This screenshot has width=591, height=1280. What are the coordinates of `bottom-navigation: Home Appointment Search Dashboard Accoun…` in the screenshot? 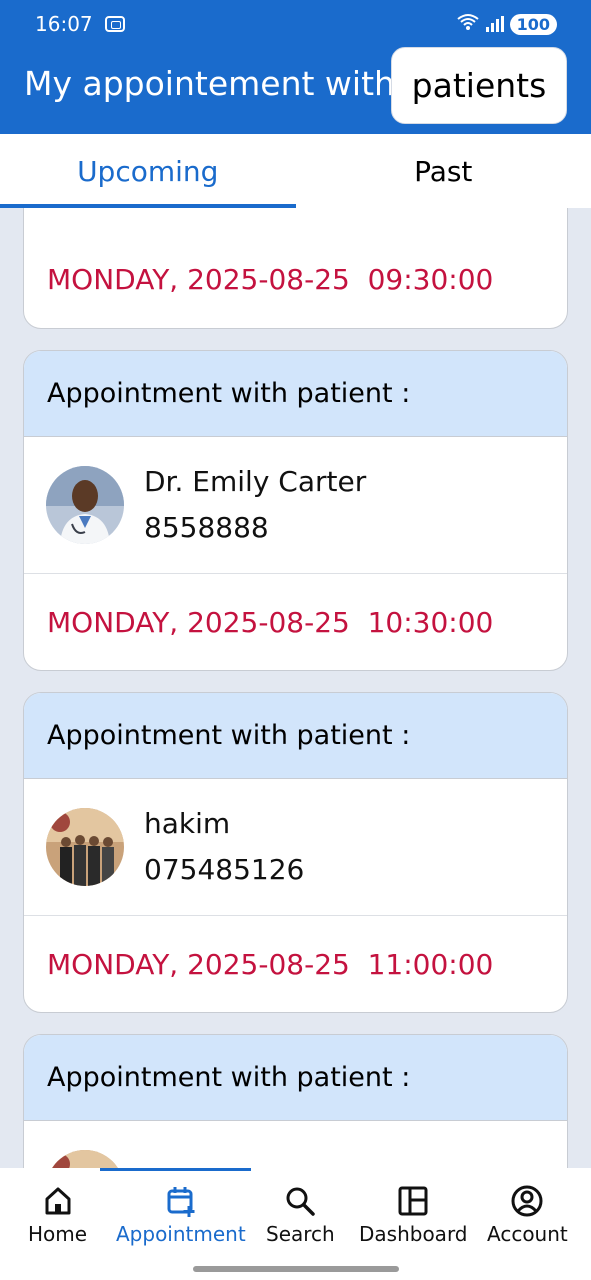 It's located at (295, 1224).